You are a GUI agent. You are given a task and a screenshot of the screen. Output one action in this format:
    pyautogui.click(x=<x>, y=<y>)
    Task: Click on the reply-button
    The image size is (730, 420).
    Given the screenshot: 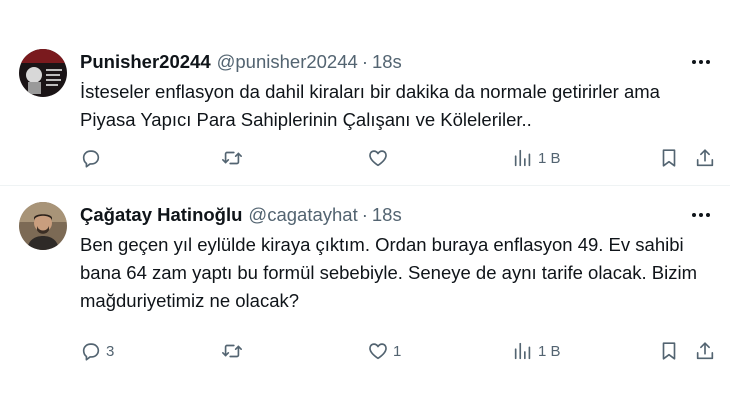 What is the action you would take?
    pyautogui.click(x=93, y=158)
    